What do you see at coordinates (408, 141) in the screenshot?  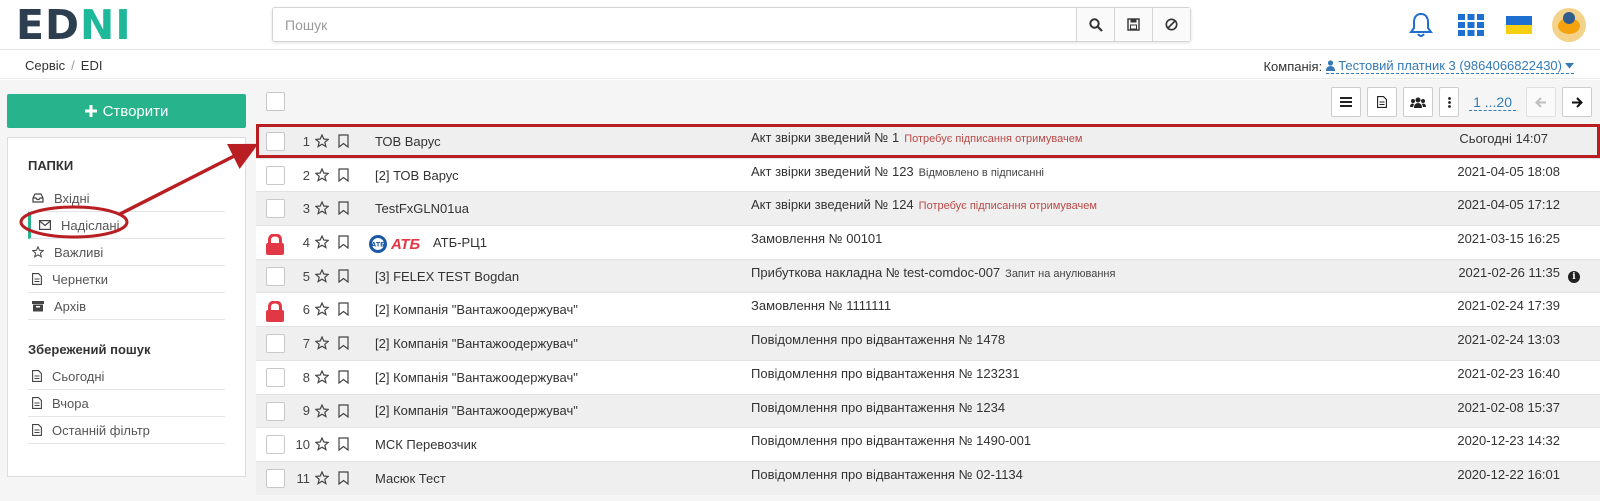 I see `sender-name: ТОВ Варус` at bounding box center [408, 141].